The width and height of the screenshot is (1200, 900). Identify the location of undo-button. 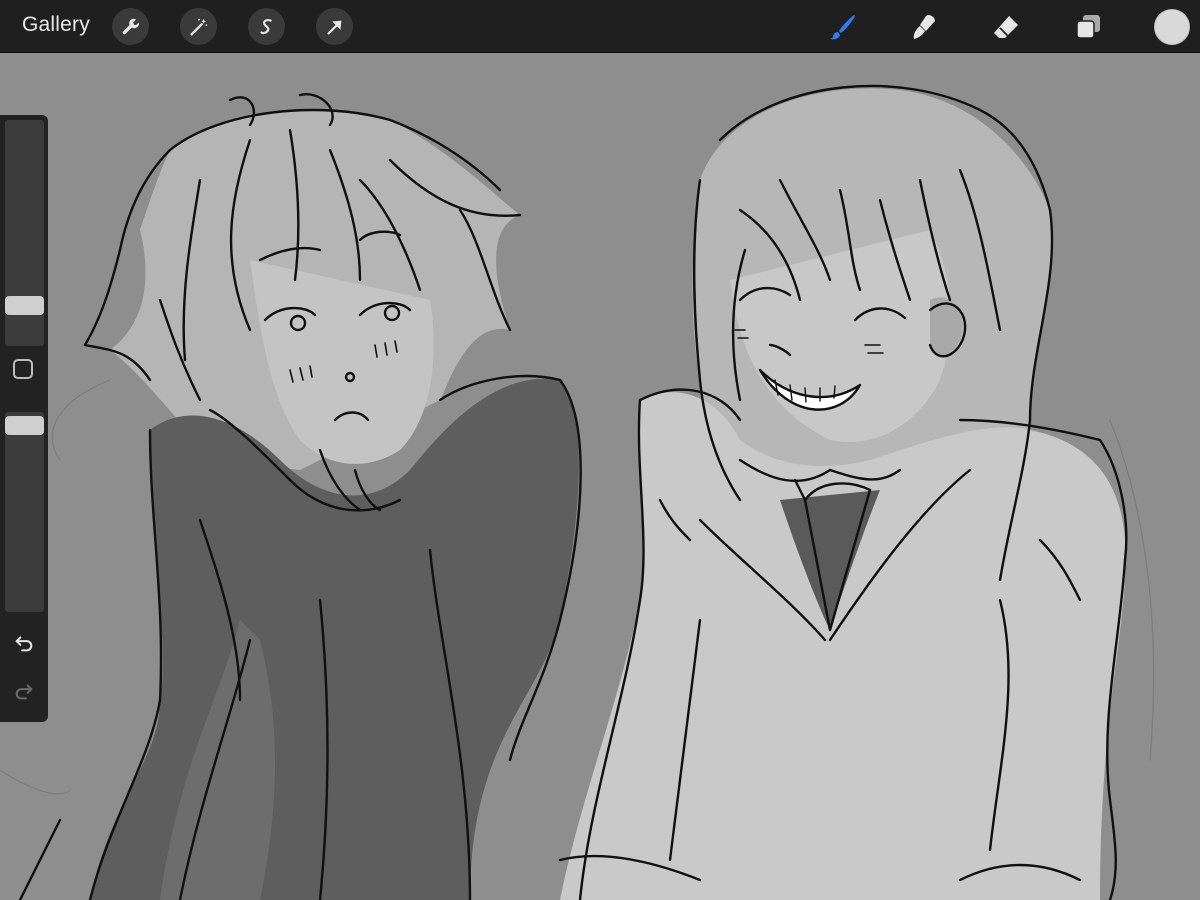
(24, 643).